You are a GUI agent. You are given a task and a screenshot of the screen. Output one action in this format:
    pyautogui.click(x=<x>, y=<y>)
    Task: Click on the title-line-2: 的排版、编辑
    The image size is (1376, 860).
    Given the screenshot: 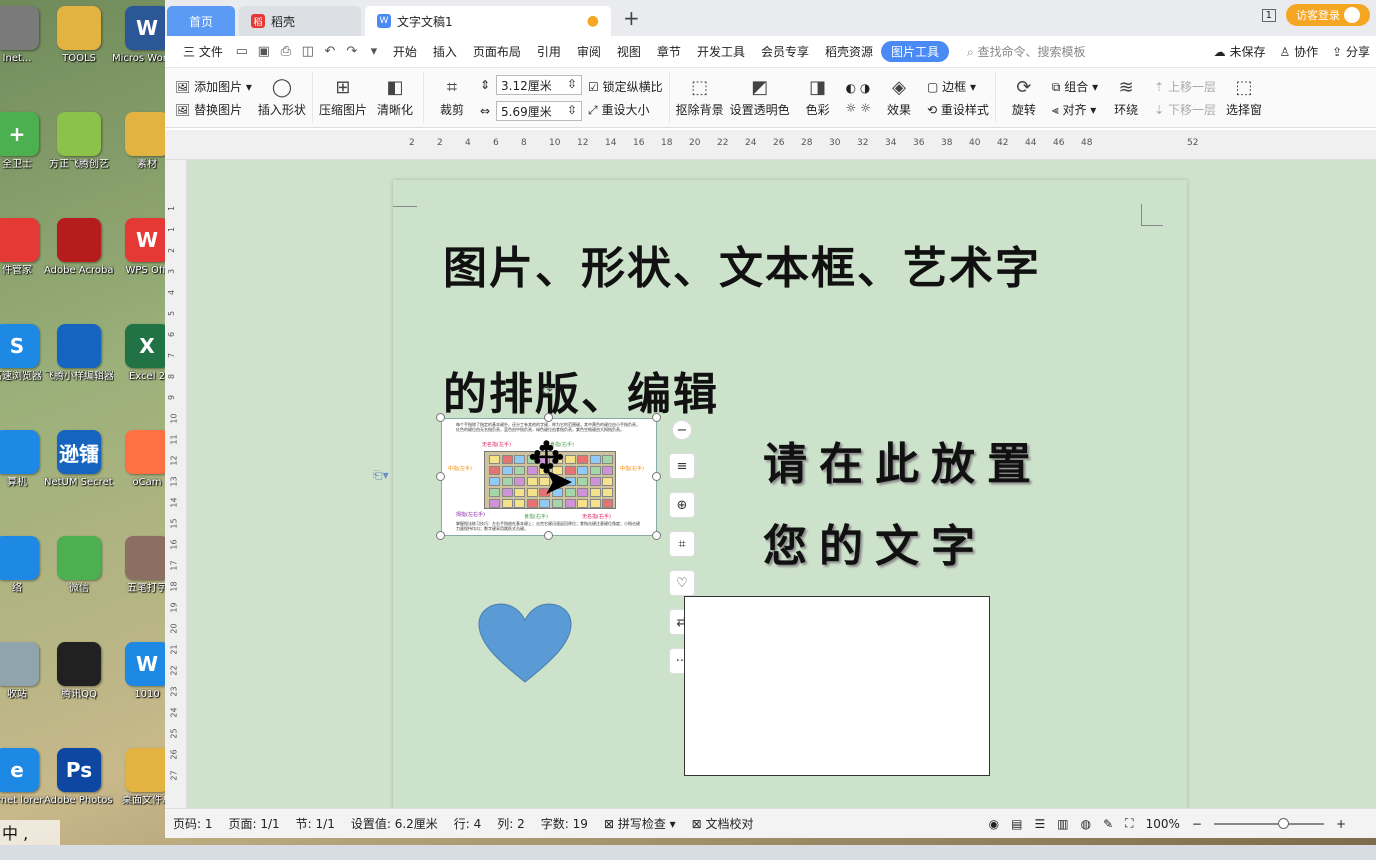 What is the action you would take?
    pyautogui.click(x=581, y=390)
    